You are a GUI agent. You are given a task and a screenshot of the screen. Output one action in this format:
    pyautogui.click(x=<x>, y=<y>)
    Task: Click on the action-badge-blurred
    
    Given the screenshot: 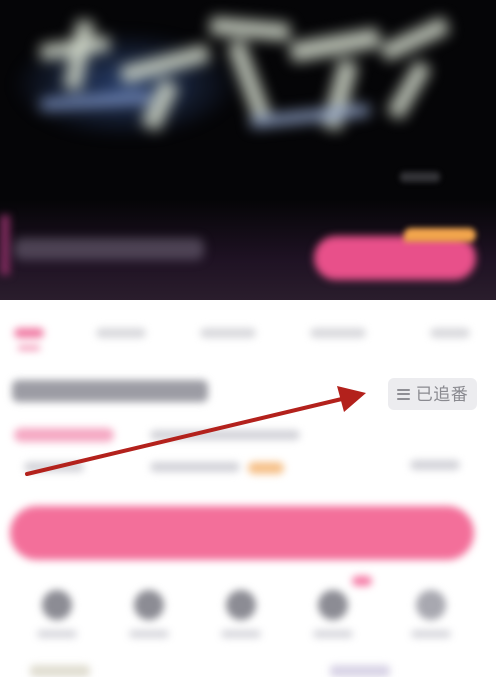 What is the action you would take?
    pyautogui.click(x=362, y=581)
    